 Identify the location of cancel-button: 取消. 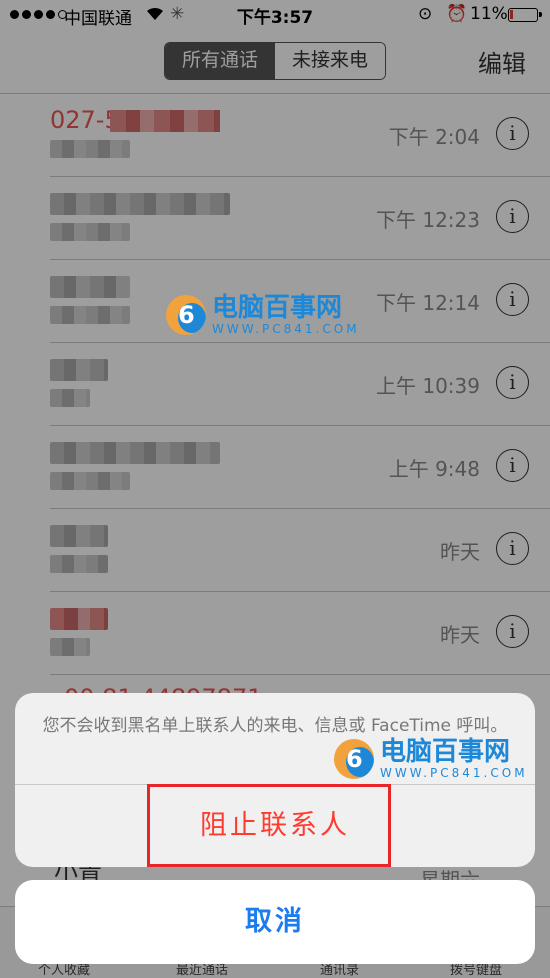
(275, 922).